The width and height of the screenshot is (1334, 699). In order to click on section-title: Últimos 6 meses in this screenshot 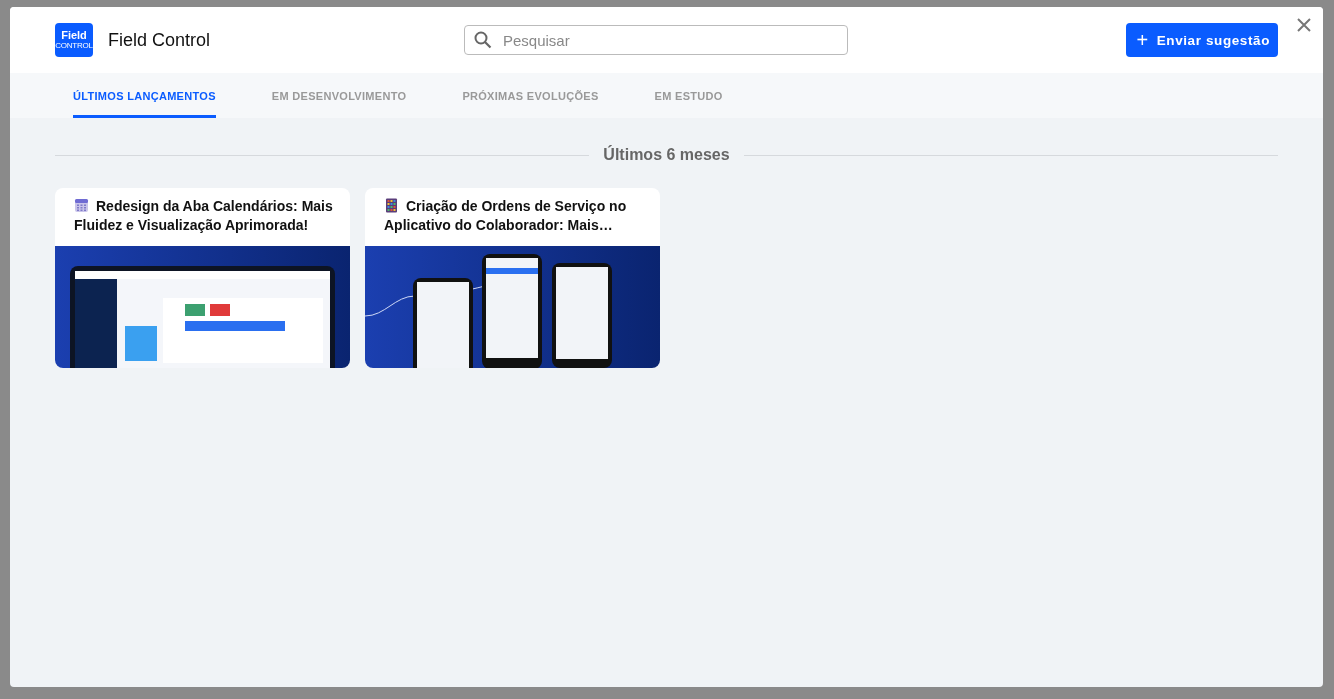, I will do `click(666, 155)`.